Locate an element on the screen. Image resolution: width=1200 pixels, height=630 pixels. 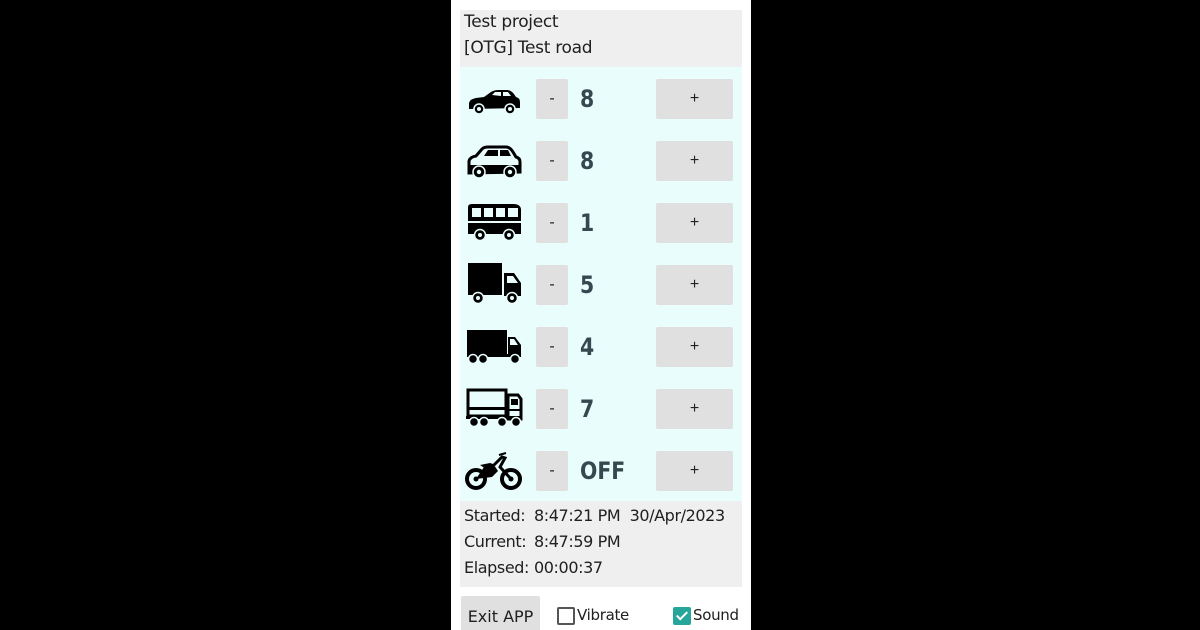
sound-checkbox is located at coordinates (682, 616).